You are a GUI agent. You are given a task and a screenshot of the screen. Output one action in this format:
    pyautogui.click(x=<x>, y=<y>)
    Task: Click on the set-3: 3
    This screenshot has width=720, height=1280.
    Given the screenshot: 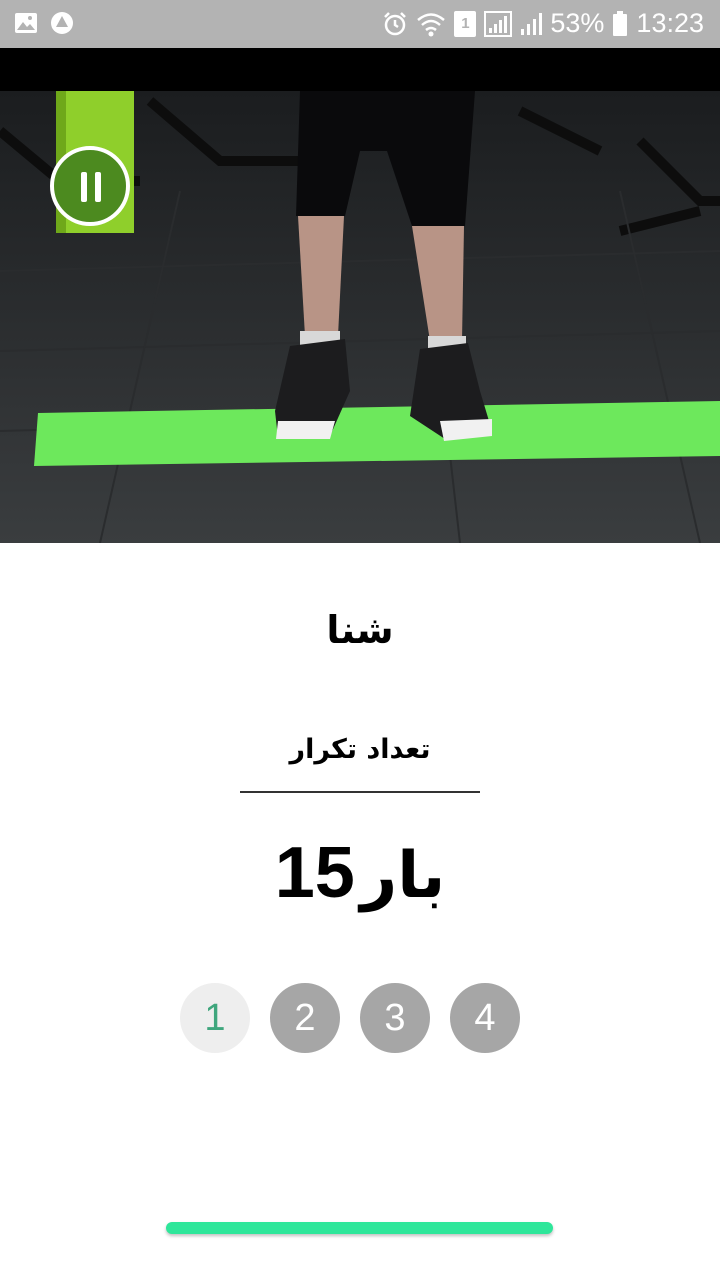 What is the action you would take?
    pyautogui.click(x=395, y=1018)
    